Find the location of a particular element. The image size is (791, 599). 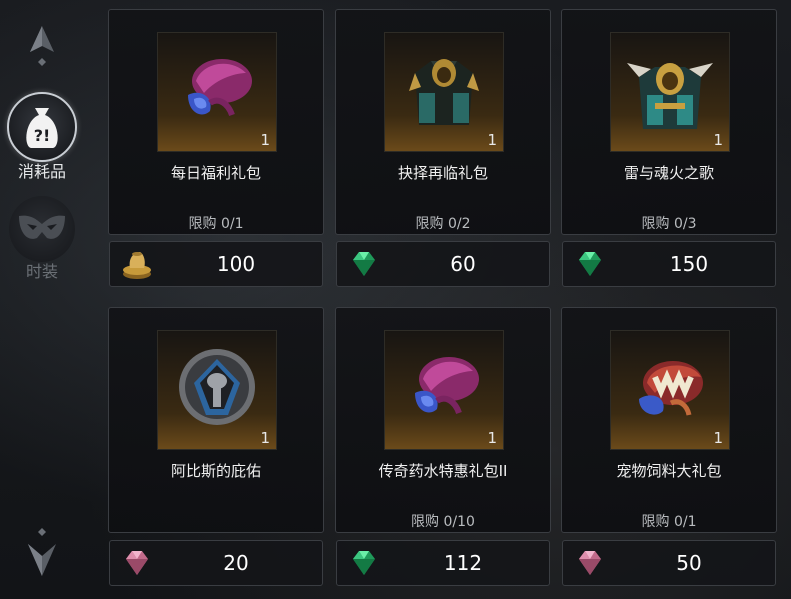

shop-item-card: 1 每日福利礼包 限购 0/1 is located at coordinates (216, 122).